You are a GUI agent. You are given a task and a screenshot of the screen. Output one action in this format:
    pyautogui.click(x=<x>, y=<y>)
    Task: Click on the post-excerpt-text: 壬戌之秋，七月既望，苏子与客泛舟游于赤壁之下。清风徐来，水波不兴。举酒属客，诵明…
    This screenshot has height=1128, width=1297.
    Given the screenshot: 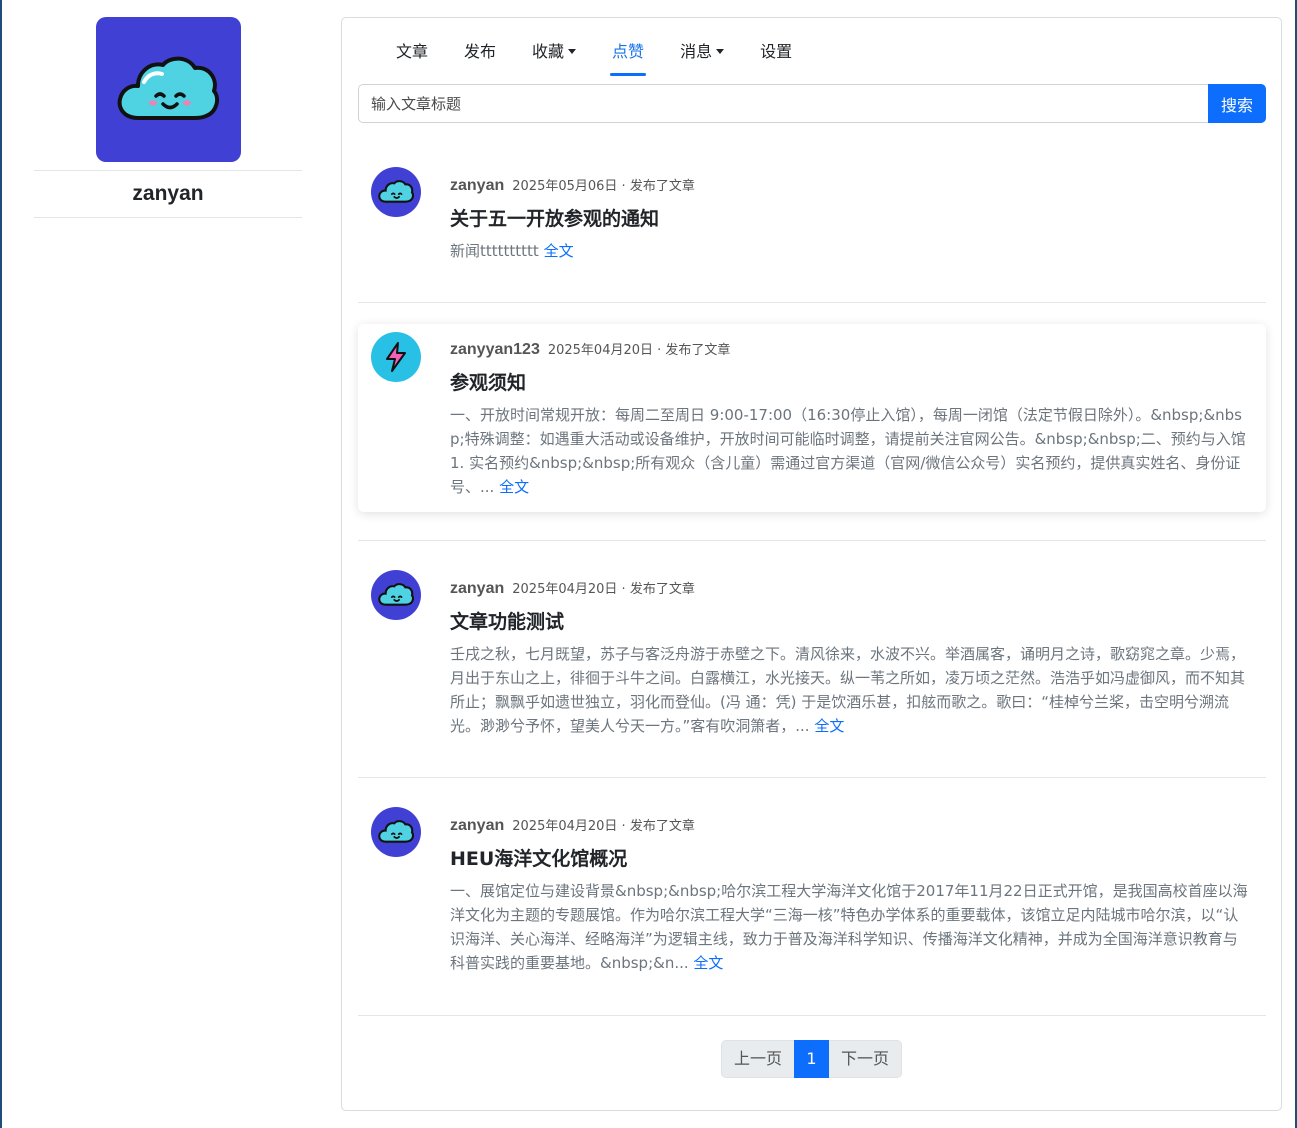 What is the action you would take?
    pyautogui.click(x=848, y=690)
    